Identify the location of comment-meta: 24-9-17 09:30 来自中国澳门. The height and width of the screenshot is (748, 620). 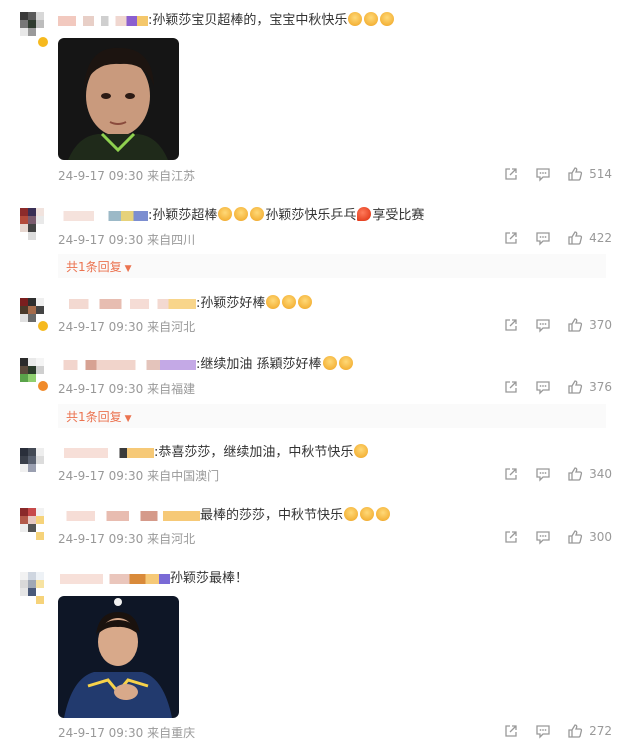
(138, 475).